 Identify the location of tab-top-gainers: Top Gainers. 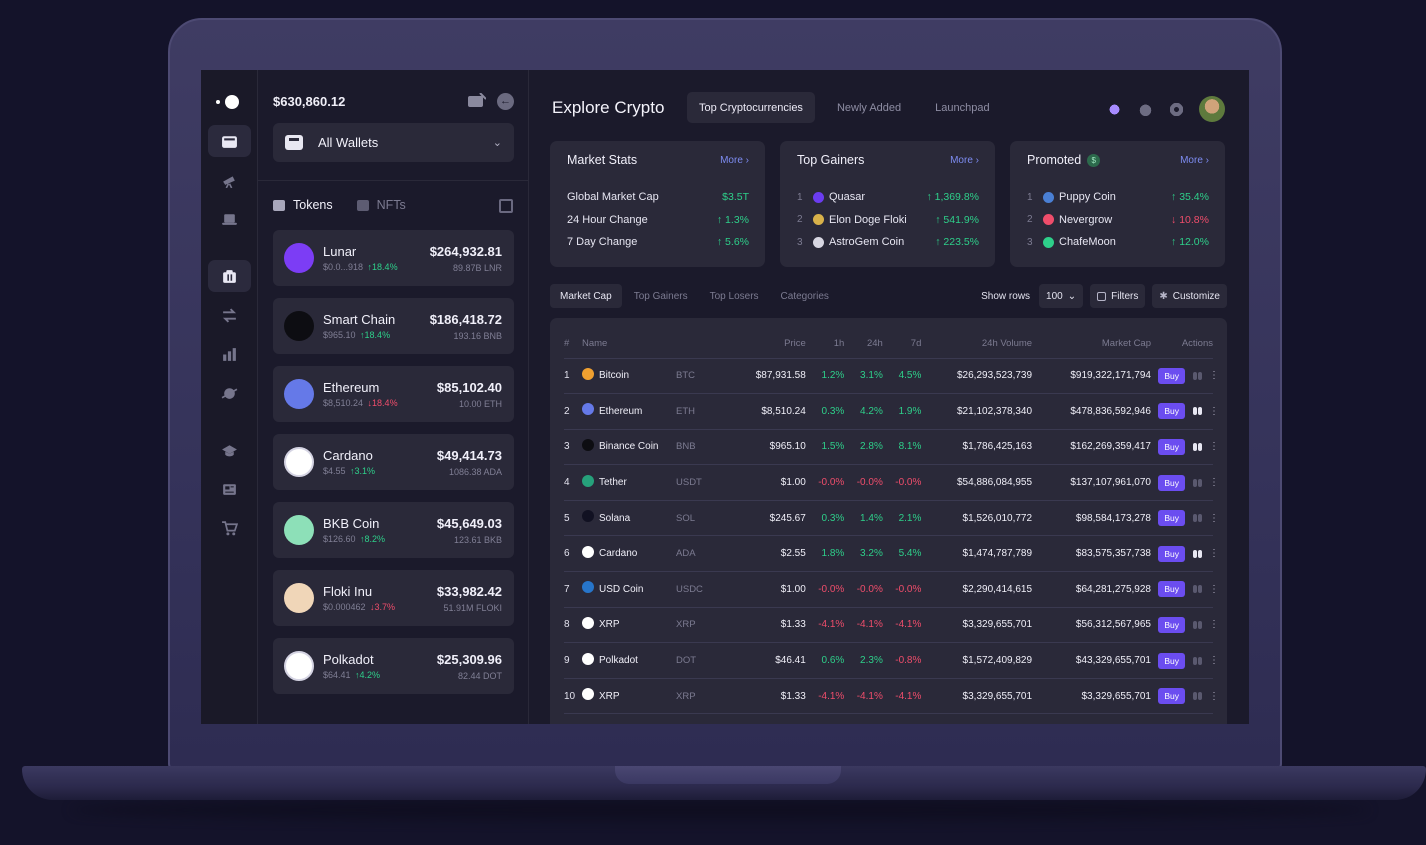
(661, 296).